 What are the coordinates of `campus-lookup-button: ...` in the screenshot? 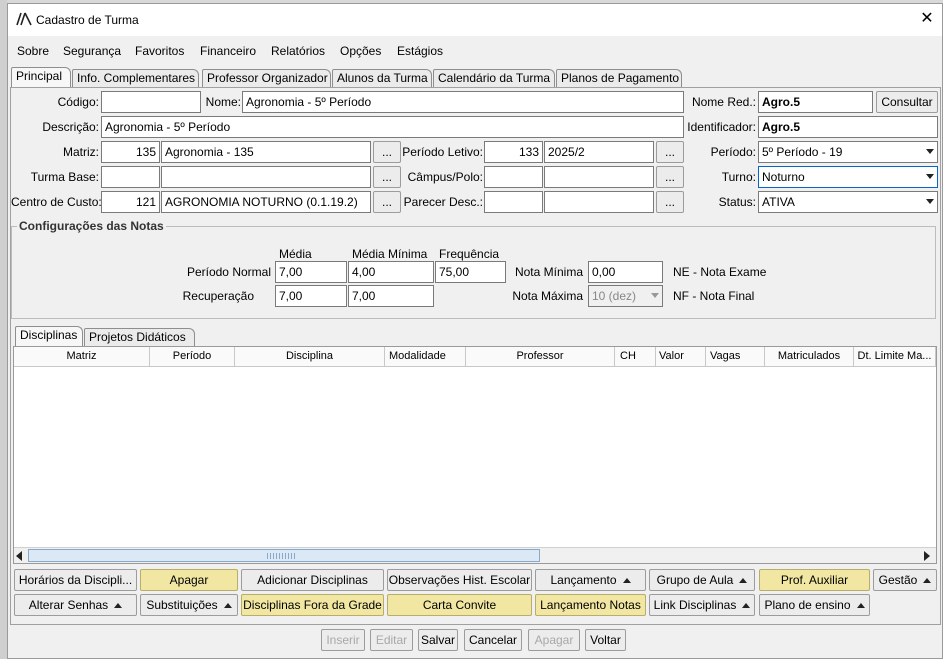 It's located at (670, 177).